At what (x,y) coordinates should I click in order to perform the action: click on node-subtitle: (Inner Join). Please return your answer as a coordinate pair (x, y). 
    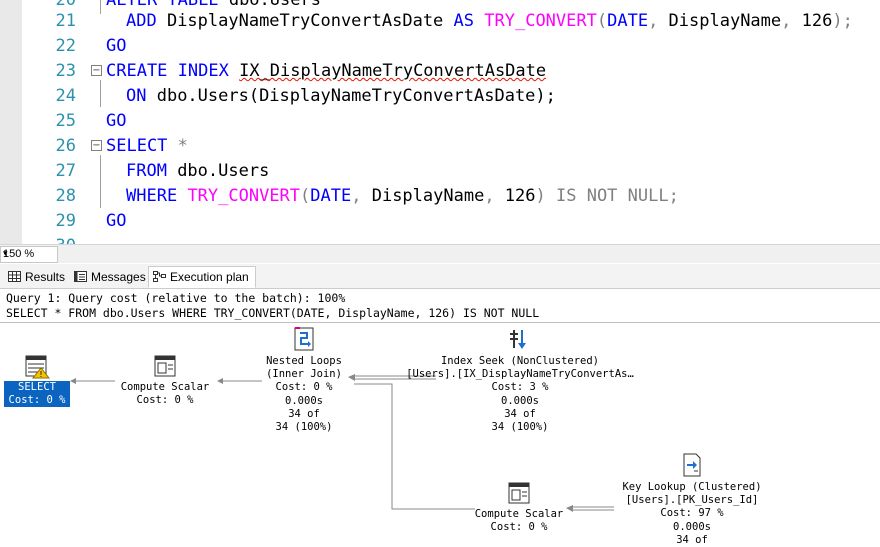
    Looking at the image, I should click on (304, 374).